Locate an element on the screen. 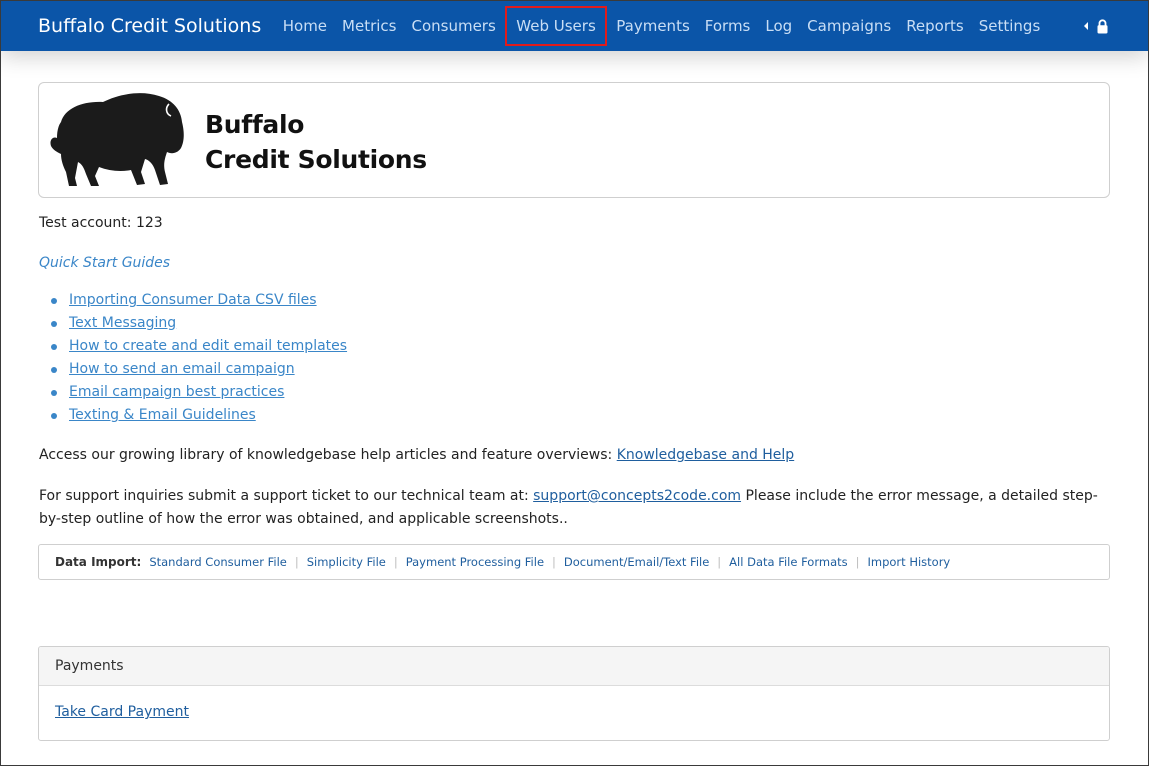  payments-panel: Payments Take Card Payment is located at coordinates (574, 693).